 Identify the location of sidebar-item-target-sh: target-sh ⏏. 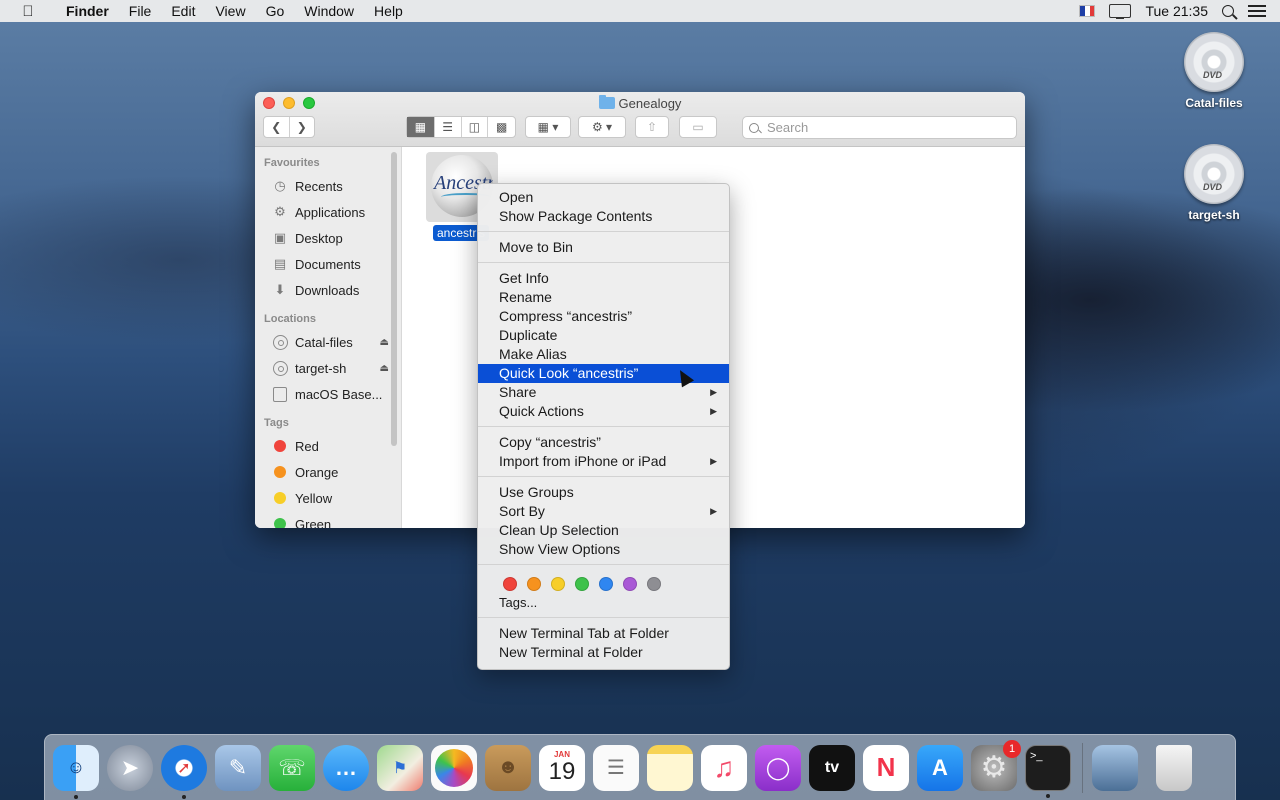
(328, 368).